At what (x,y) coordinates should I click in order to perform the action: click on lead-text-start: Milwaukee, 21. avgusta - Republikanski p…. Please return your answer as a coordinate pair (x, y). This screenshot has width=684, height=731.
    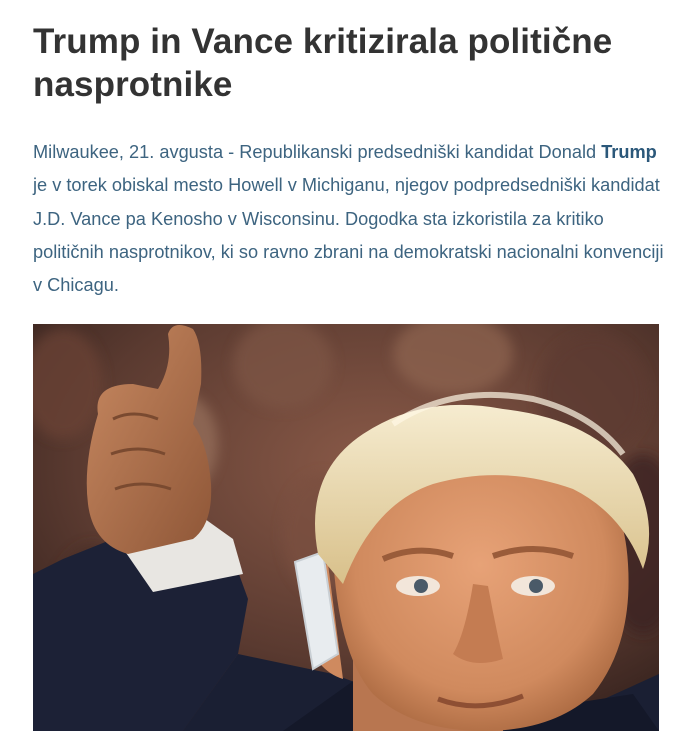
    Looking at the image, I should click on (317, 152).